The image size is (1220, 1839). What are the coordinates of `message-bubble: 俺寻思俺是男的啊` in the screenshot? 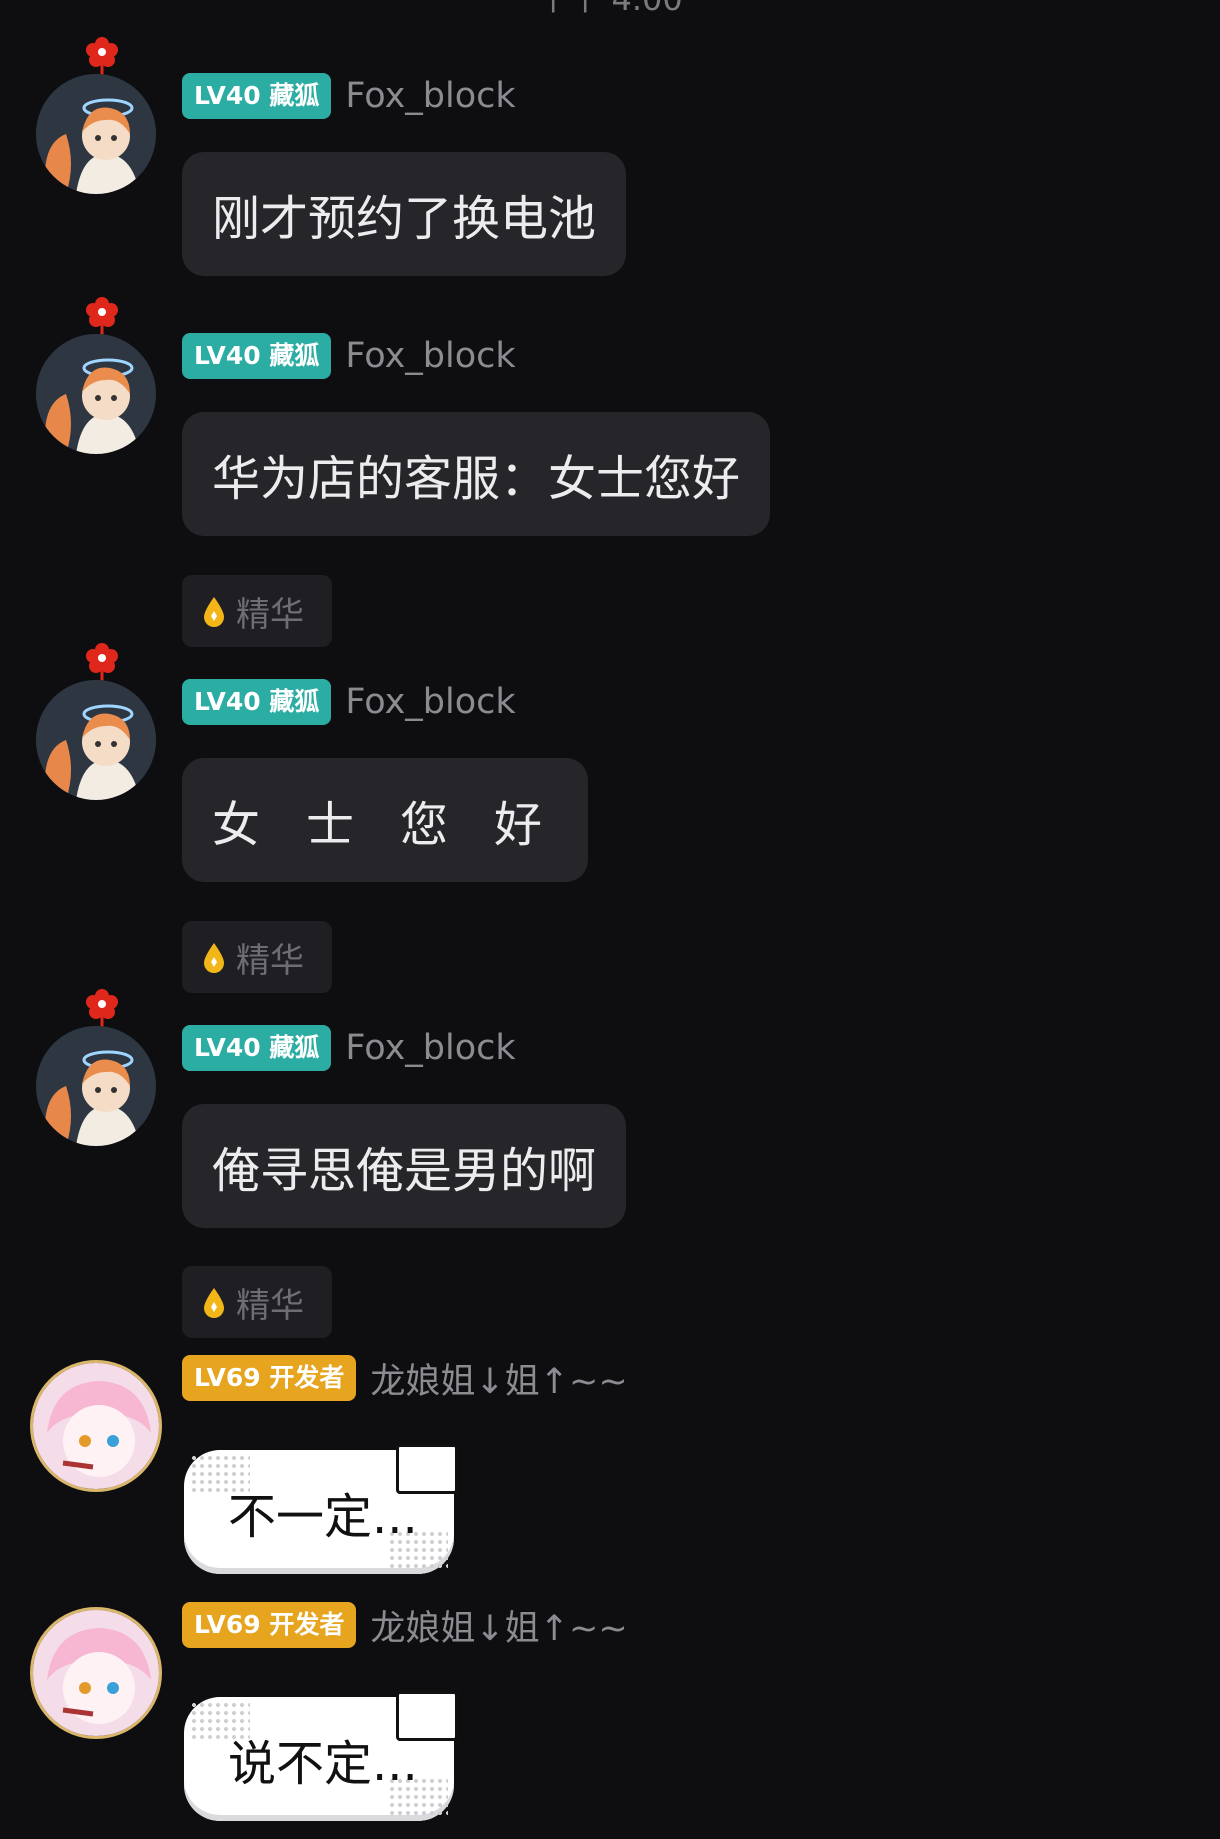 It's located at (404, 1166).